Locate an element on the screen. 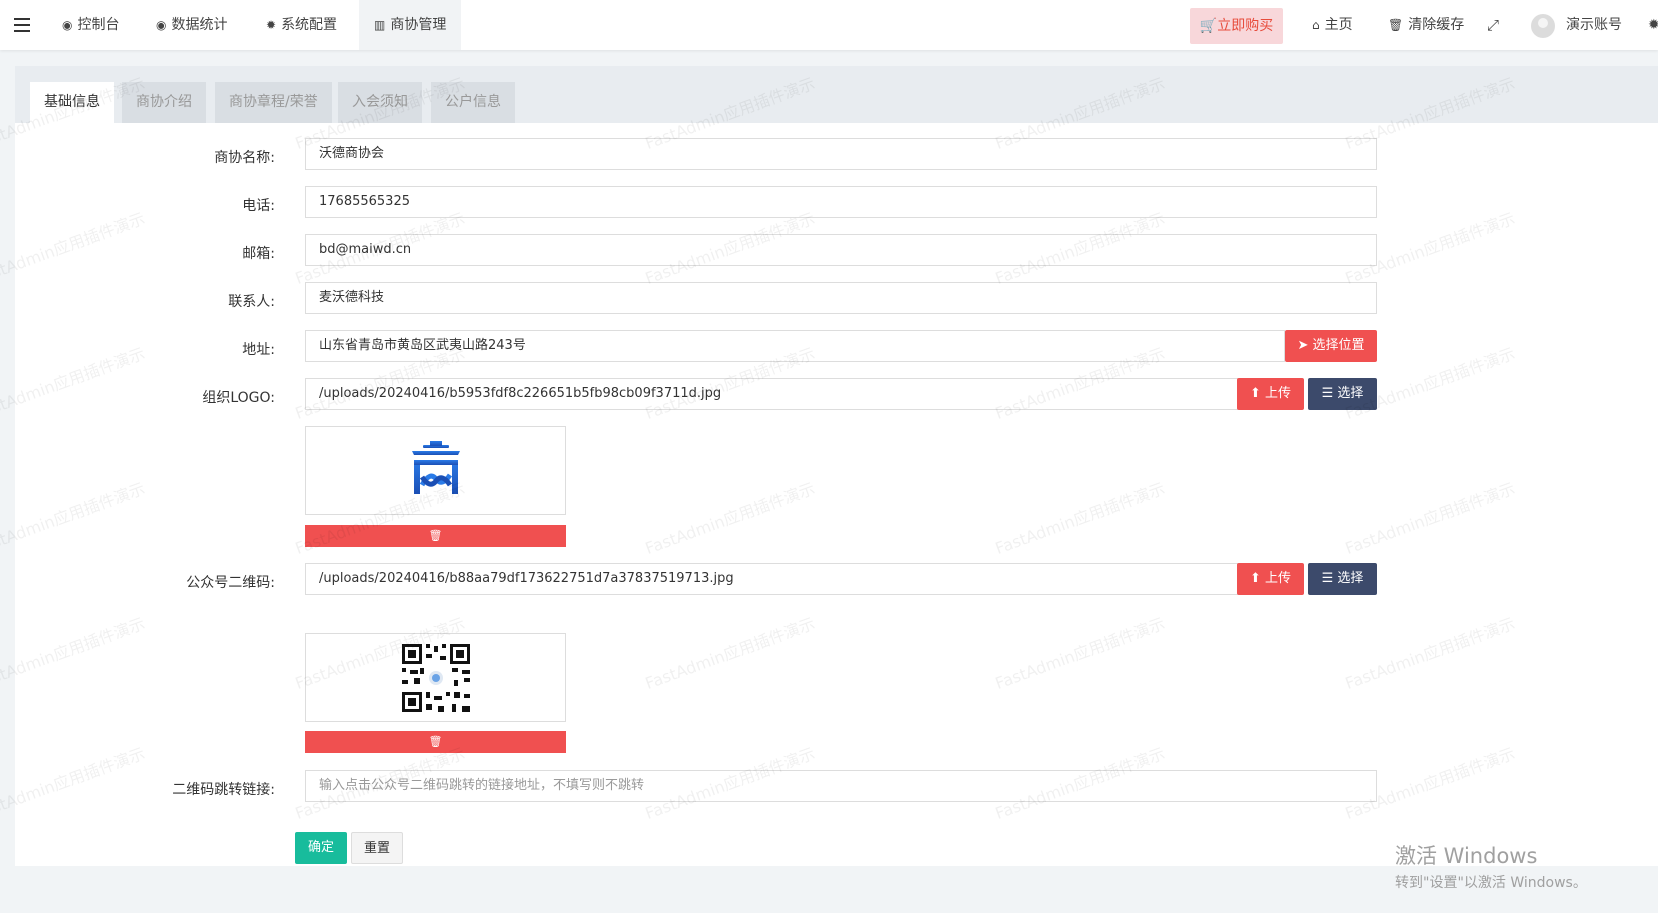 This screenshot has height=913, width=1658. clear-cache-button: 🗑 清除缓存 is located at coordinates (1426, 25).